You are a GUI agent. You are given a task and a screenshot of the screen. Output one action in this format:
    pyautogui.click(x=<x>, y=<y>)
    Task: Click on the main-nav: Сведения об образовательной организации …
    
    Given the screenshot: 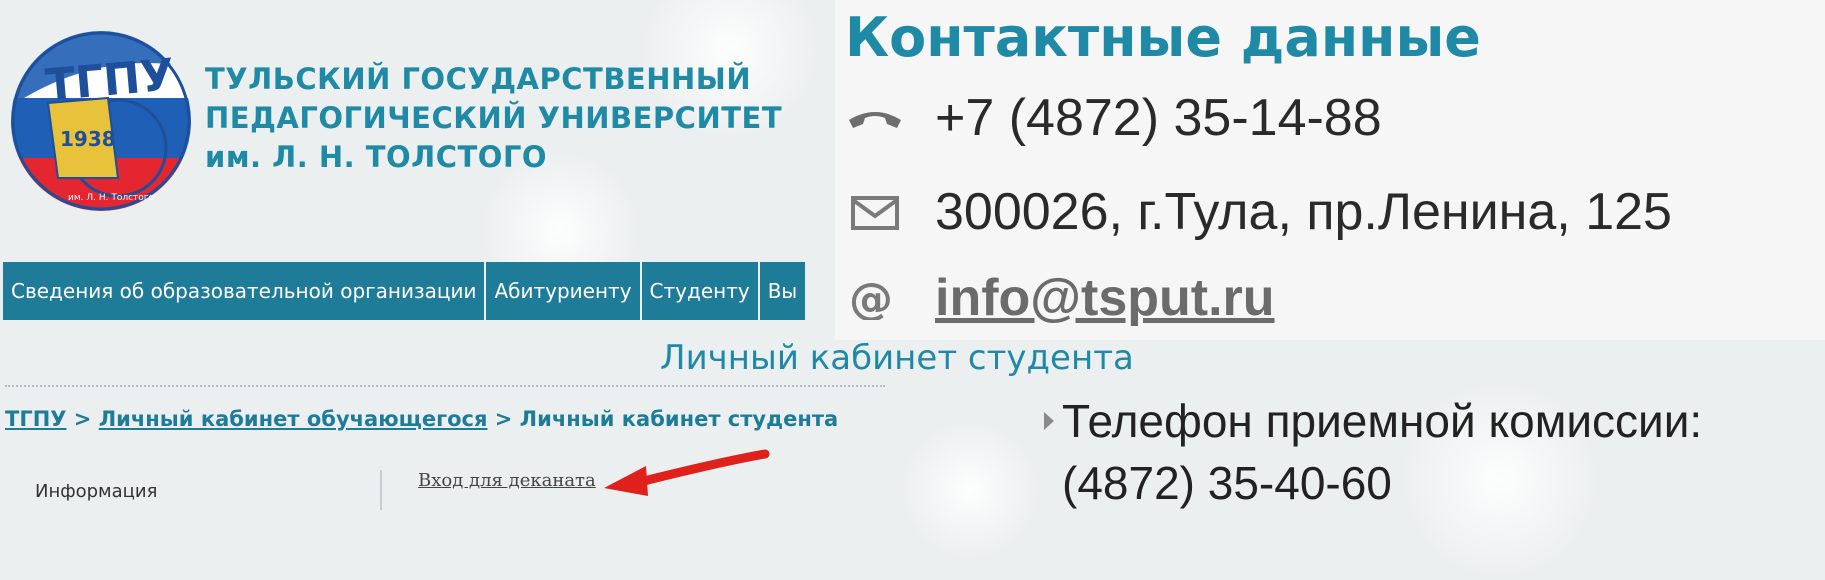 What is the action you would take?
    pyautogui.click(x=419, y=291)
    